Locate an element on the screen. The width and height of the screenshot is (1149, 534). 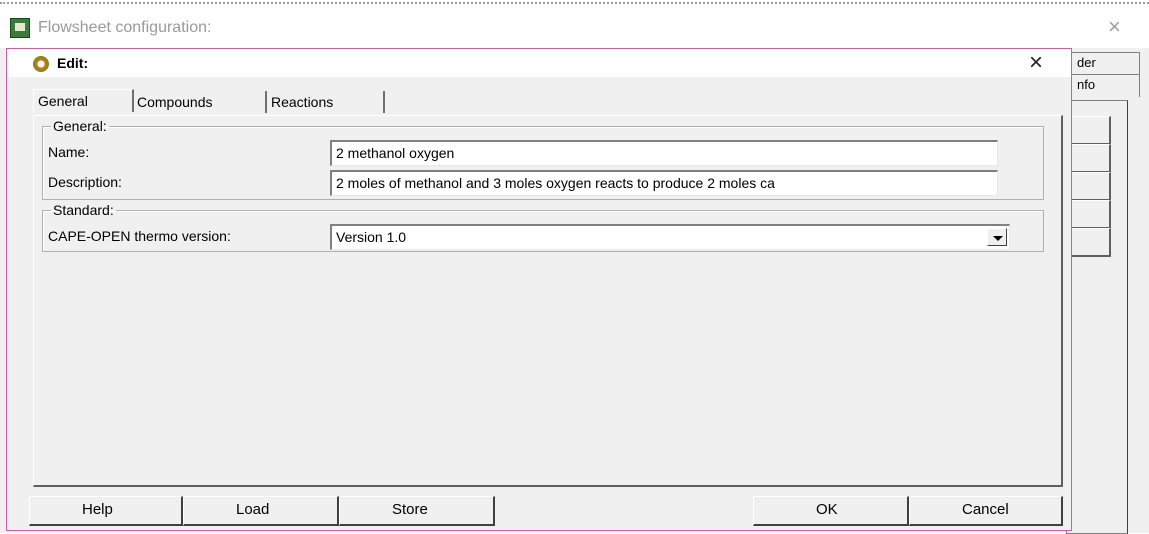
thermo-version-select: Version 1.0 is located at coordinates (670, 237).